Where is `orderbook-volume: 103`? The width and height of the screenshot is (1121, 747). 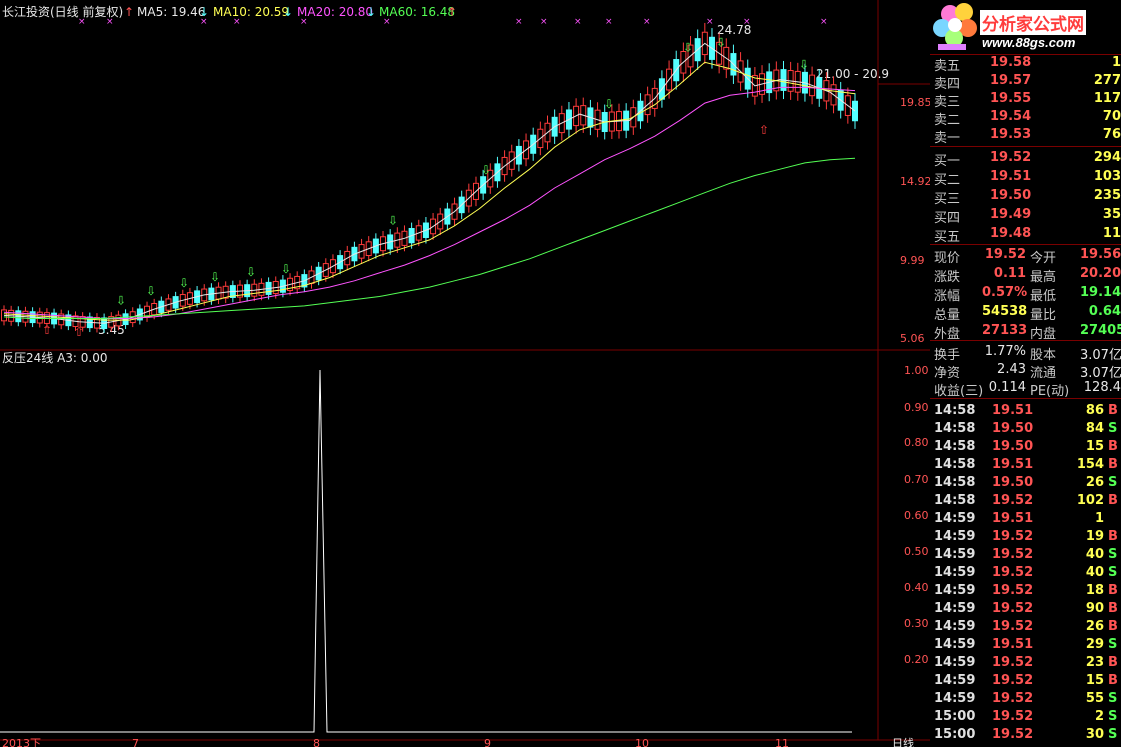
orderbook-volume: 103 is located at coordinates (1107, 176).